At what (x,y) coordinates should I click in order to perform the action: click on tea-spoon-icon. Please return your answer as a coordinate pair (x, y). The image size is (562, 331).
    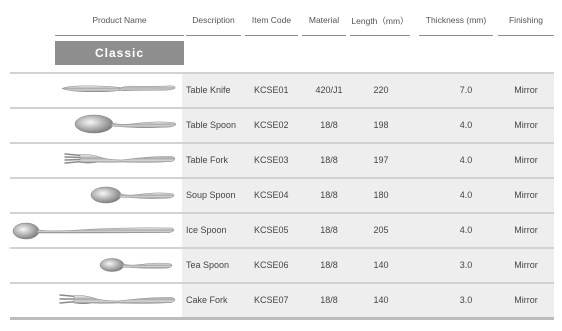
    Looking at the image, I should click on (136, 265).